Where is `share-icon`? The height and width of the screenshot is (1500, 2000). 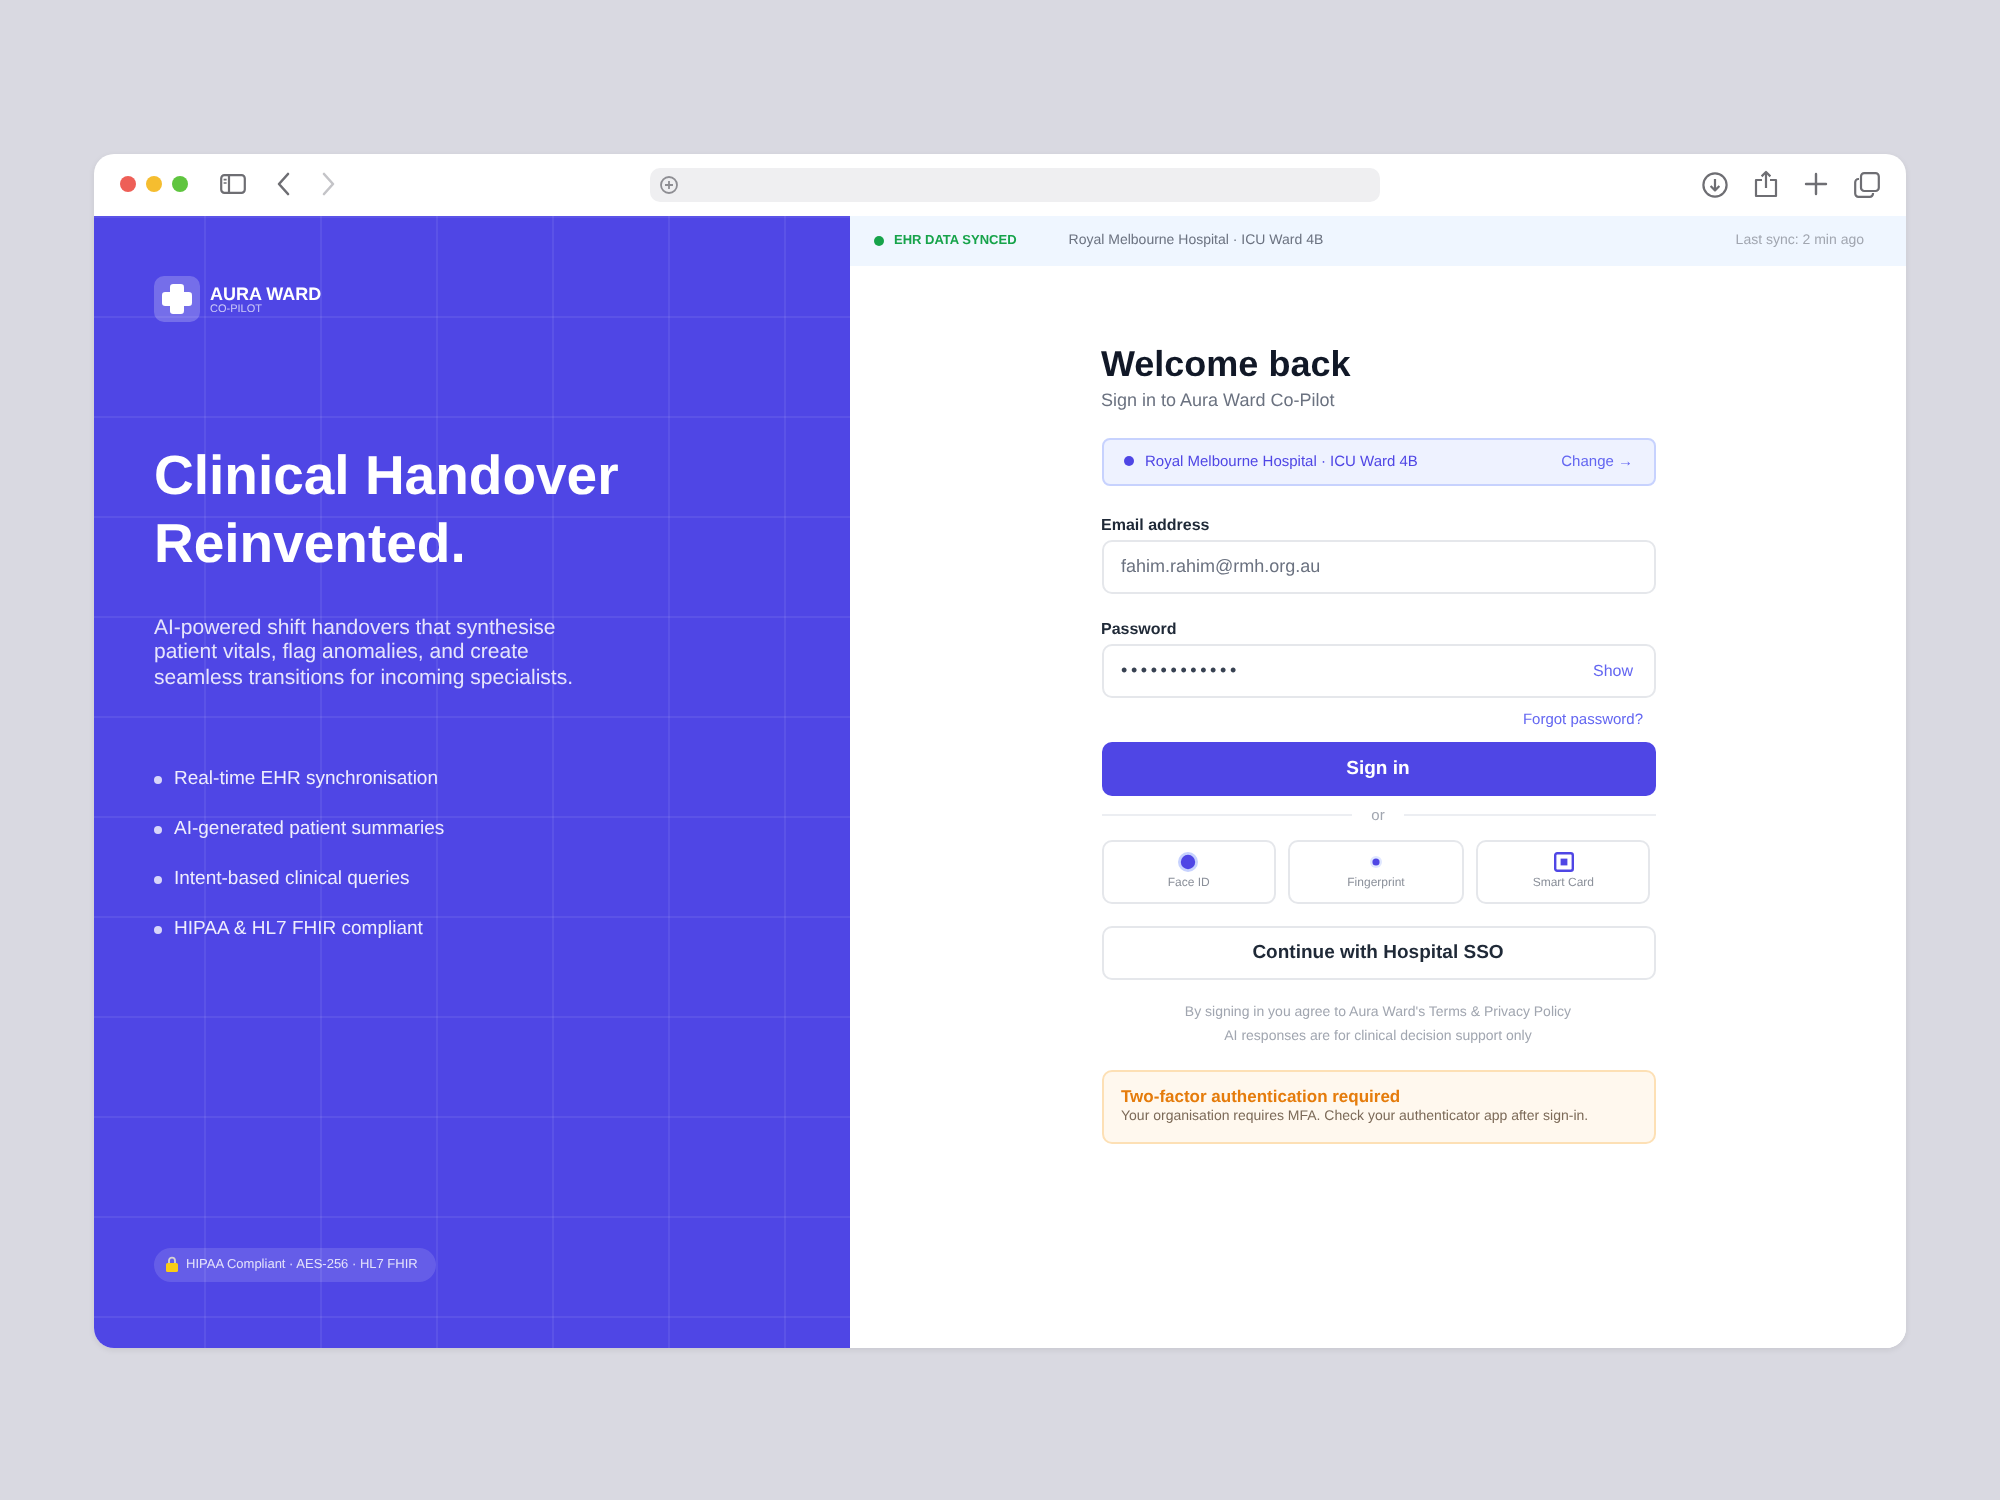 share-icon is located at coordinates (1766, 184).